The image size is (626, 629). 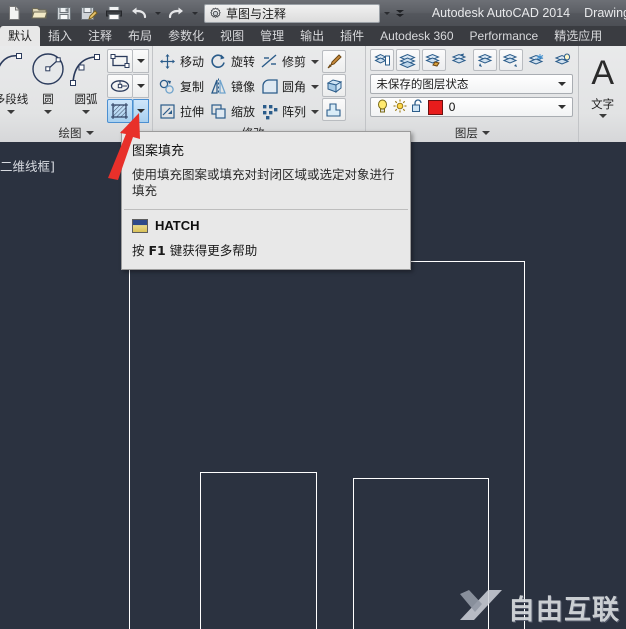 What do you see at coordinates (315, 61) in the screenshot?
I see `trim-dropdown-arrow` at bounding box center [315, 61].